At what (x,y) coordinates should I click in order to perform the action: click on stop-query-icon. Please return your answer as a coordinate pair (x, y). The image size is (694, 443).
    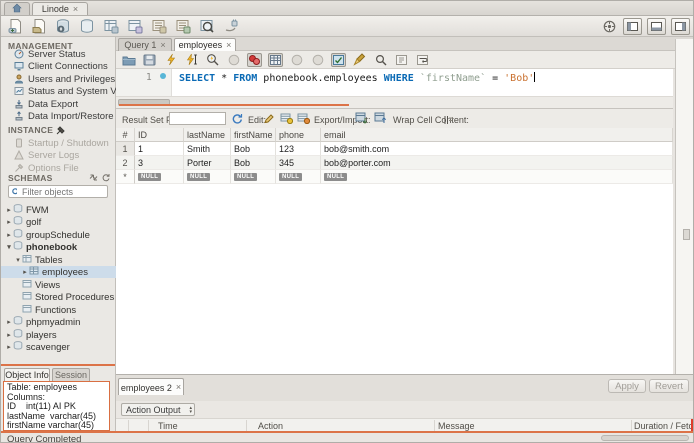
    Looking at the image, I should click on (233, 60).